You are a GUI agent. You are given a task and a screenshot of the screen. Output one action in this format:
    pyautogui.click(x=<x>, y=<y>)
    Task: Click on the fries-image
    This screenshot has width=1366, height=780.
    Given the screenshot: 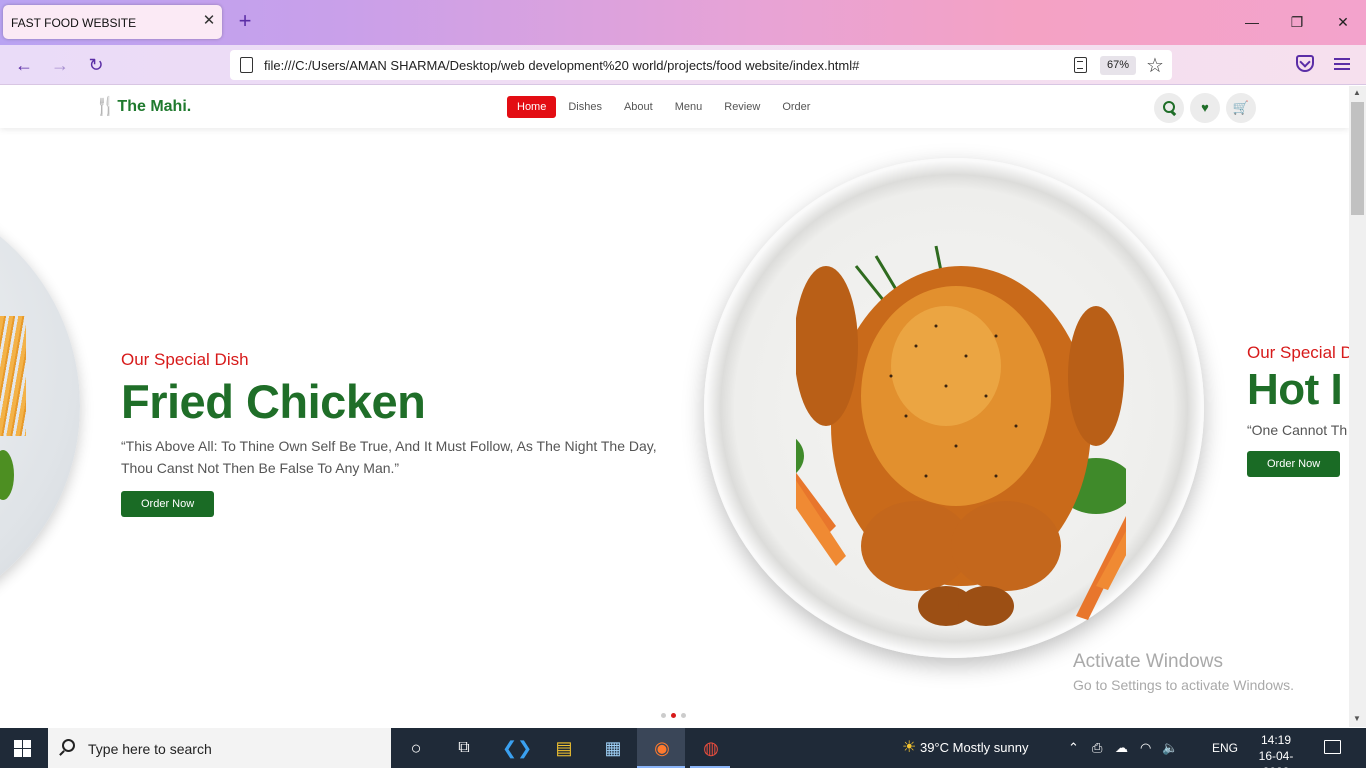 What is the action you would take?
    pyautogui.click(x=13, y=376)
    